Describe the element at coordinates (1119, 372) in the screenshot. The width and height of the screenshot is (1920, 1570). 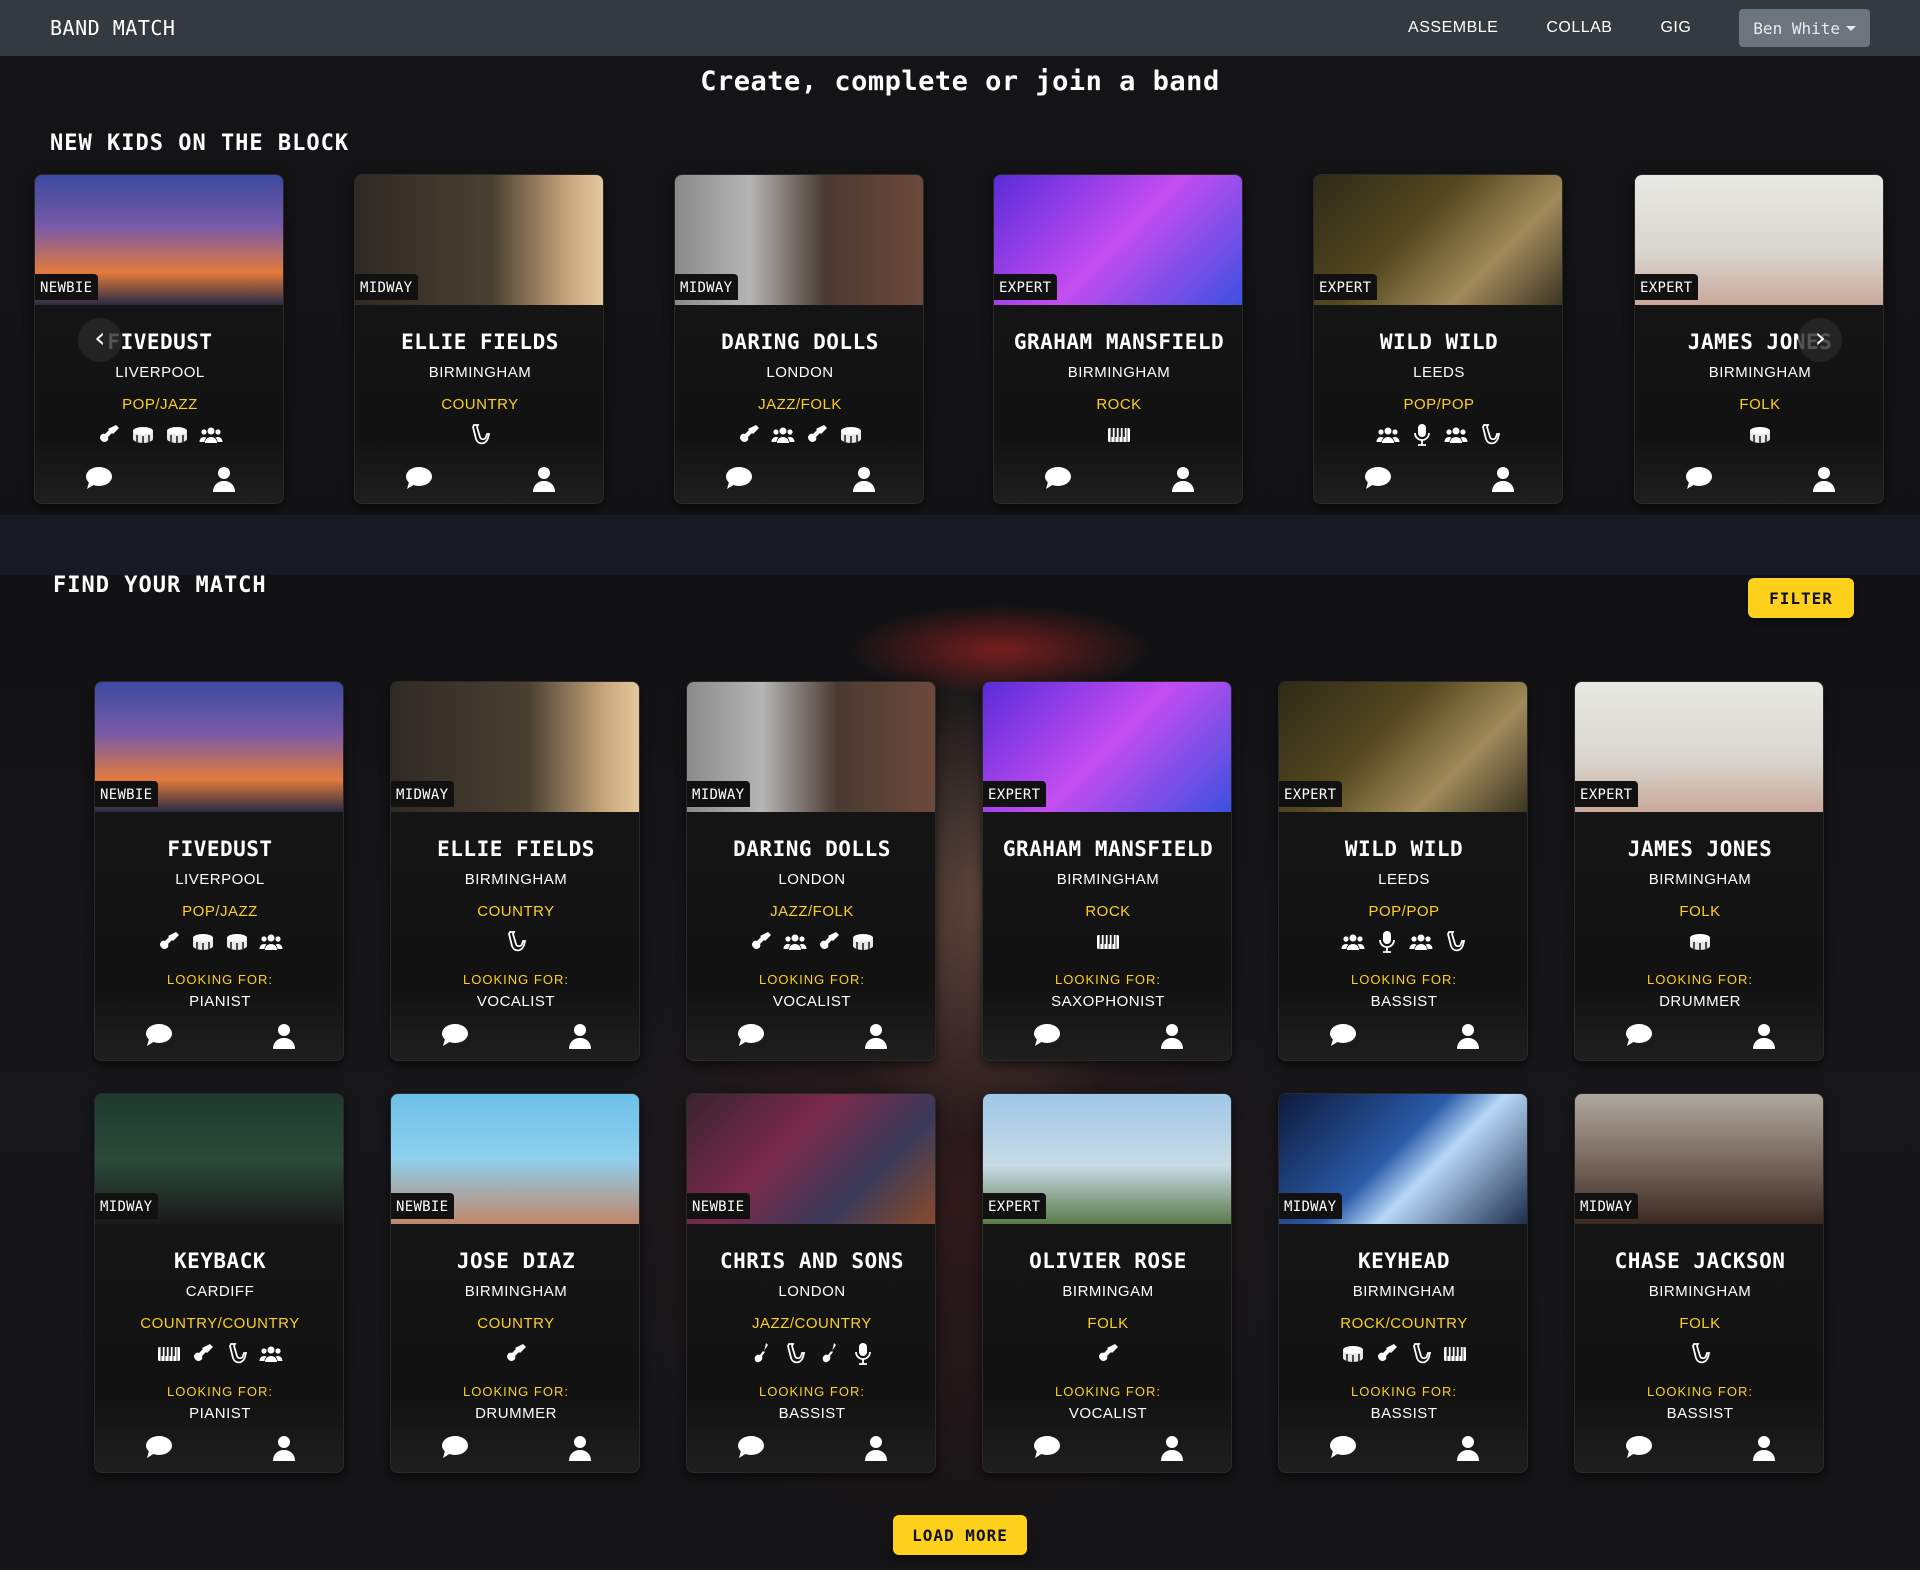
I see `band-city: BIRMINGHAM` at that location.